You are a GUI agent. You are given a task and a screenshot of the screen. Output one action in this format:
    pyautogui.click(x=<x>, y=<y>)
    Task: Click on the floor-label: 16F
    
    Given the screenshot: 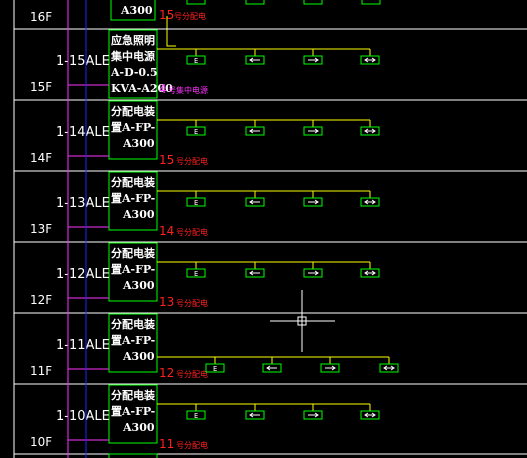 What is the action you would take?
    pyautogui.click(x=41, y=17)
    